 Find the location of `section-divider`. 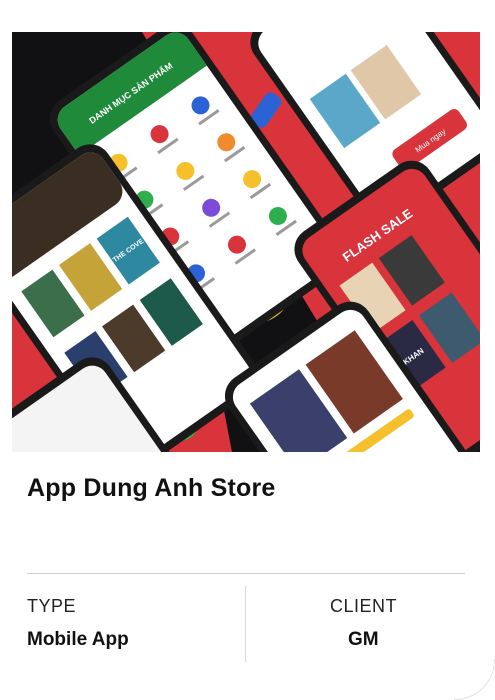

section-divider is located at coordinates (246, 573).